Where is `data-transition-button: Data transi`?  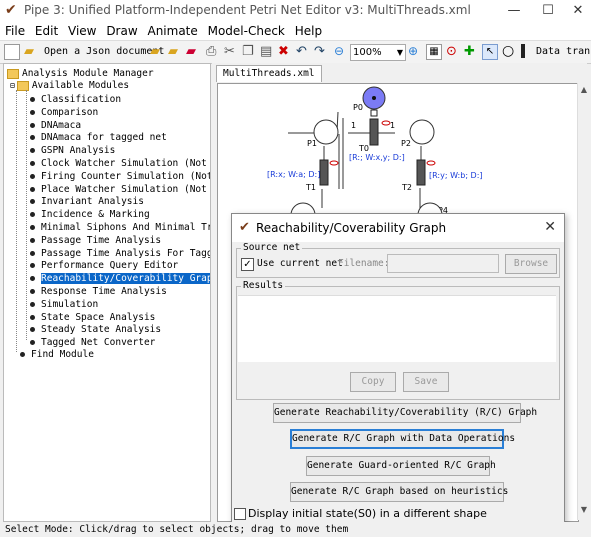
data-transition-button: Data transi is located at coordinates (563, 52).